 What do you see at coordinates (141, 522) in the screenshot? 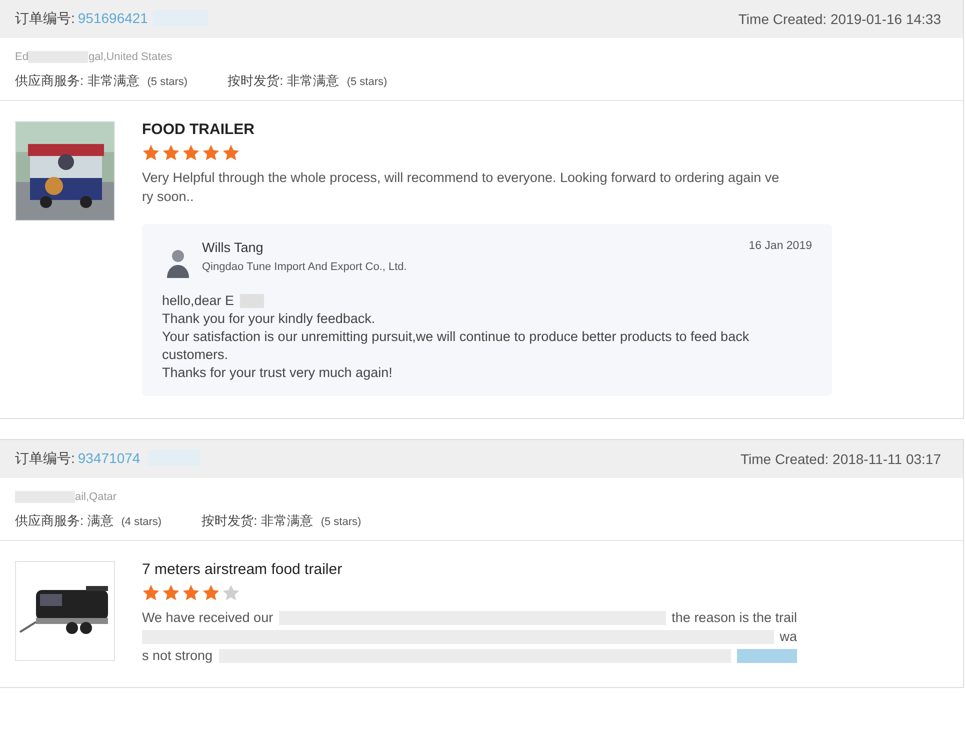
I see `star-count: (4 stars)` at bounding box center [141, 522].